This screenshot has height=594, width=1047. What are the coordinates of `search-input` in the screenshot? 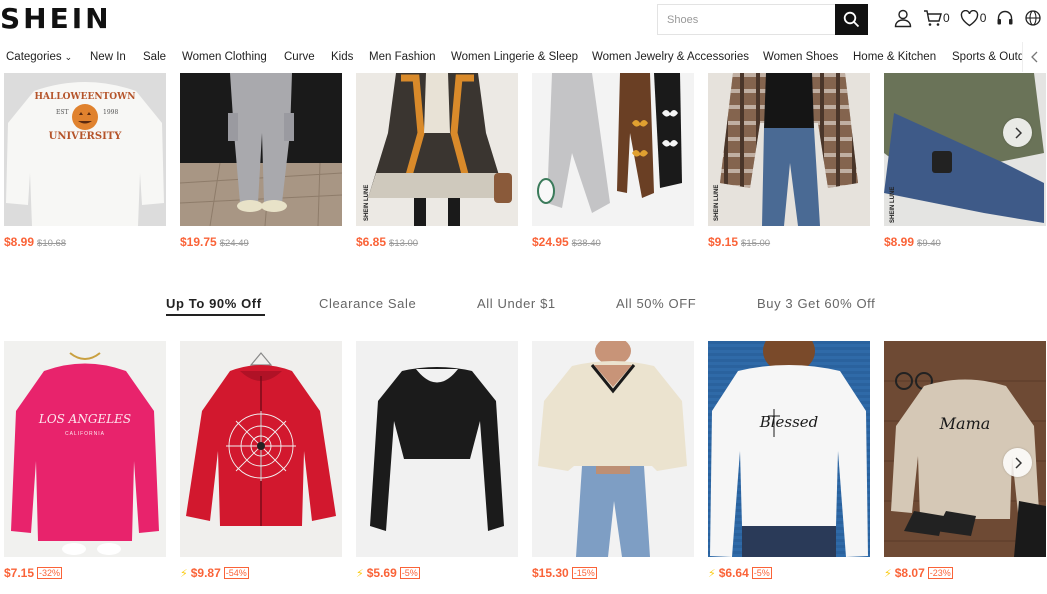 It's located at (746, 19).